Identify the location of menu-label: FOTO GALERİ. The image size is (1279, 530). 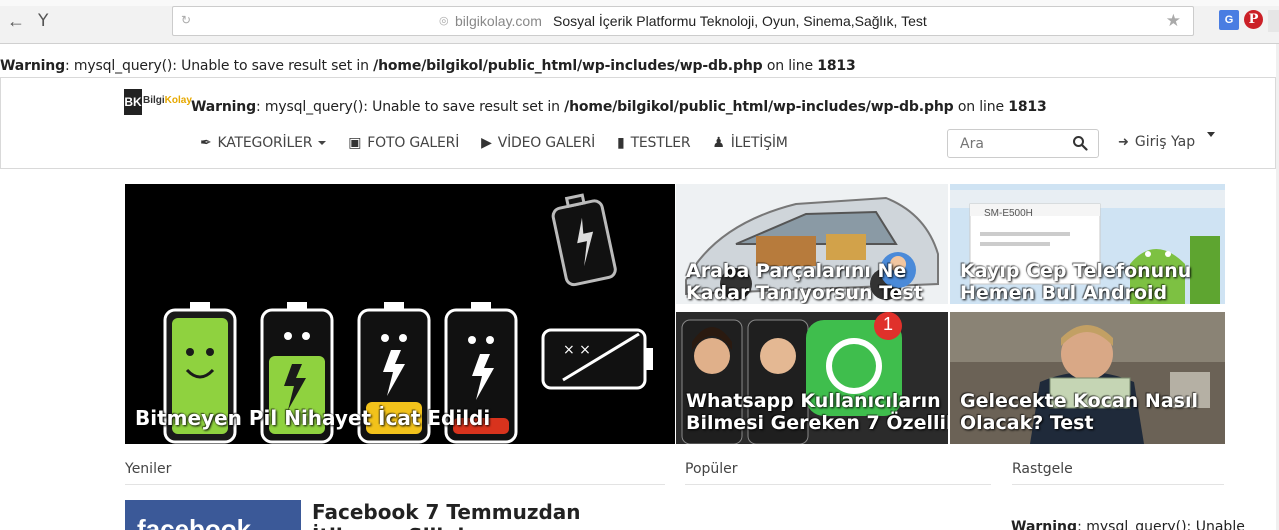
(413, 143).